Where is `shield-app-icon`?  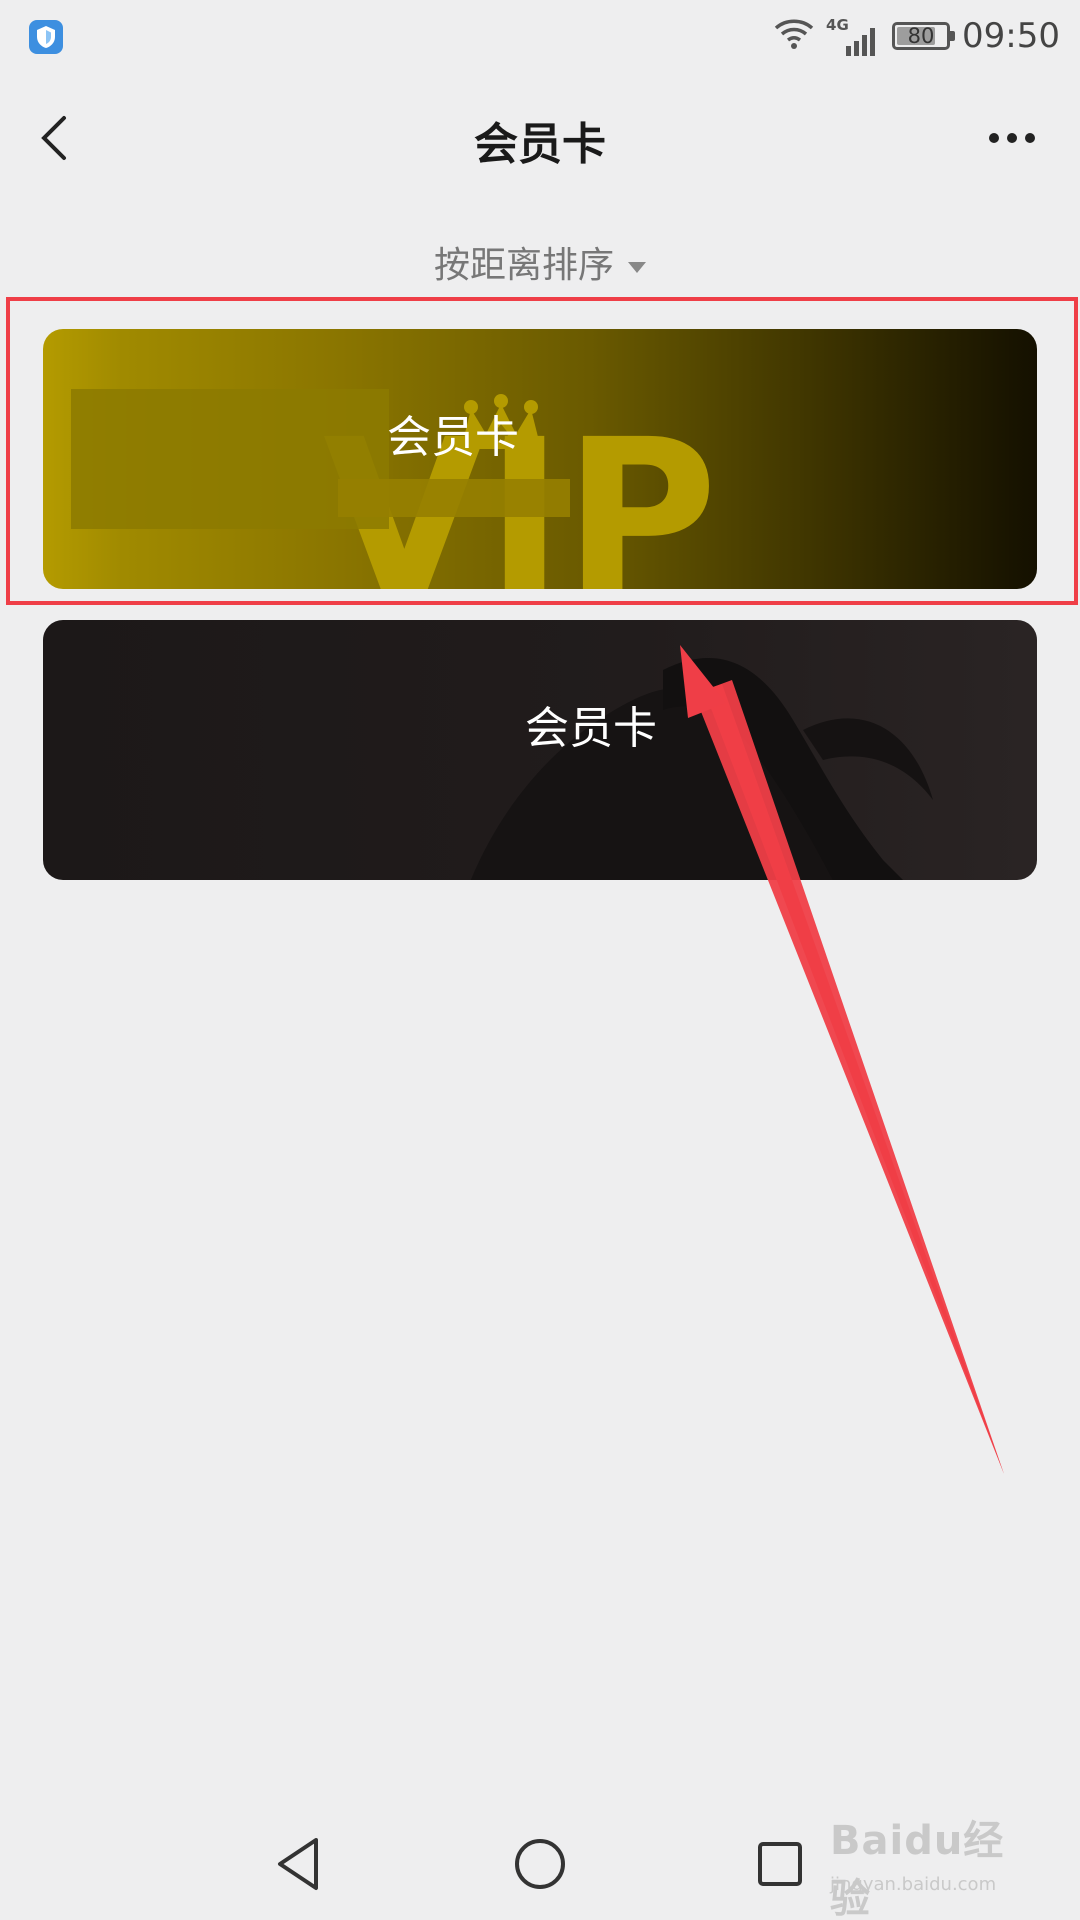 shield-app-icon is located at coordinates (46, 37).